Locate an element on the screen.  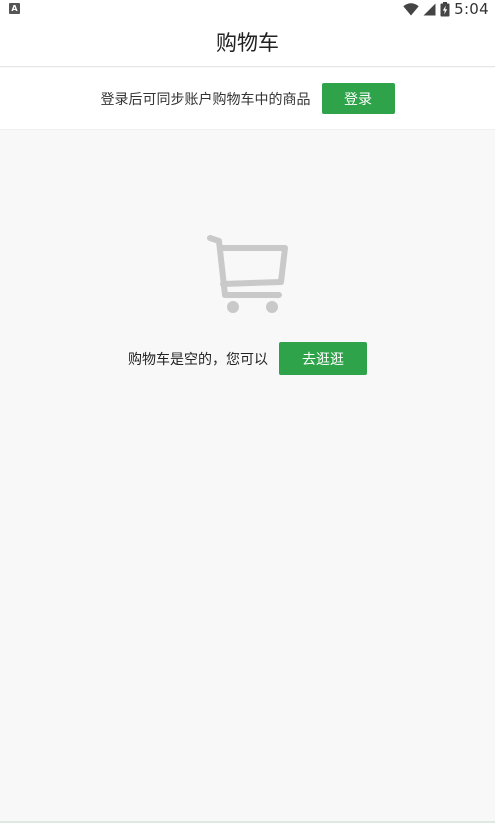
status-bar-right: 5:04 is located at coordinates (446, 9).